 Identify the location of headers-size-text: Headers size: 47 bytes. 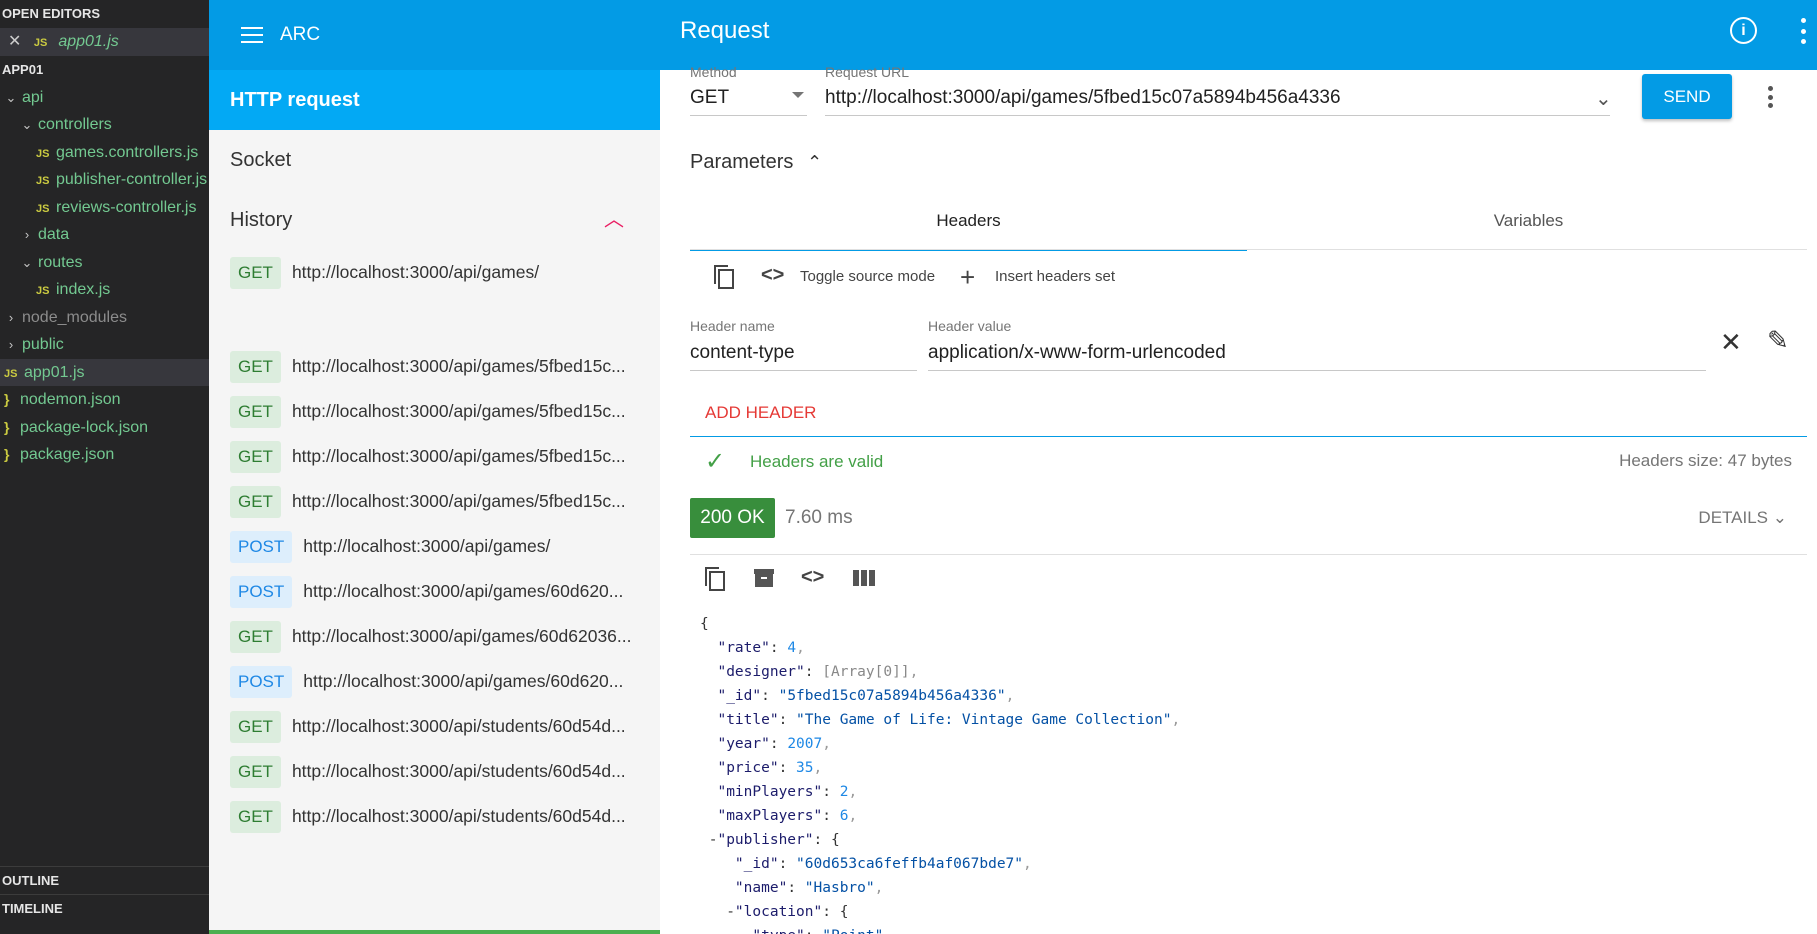
(1705, 460).